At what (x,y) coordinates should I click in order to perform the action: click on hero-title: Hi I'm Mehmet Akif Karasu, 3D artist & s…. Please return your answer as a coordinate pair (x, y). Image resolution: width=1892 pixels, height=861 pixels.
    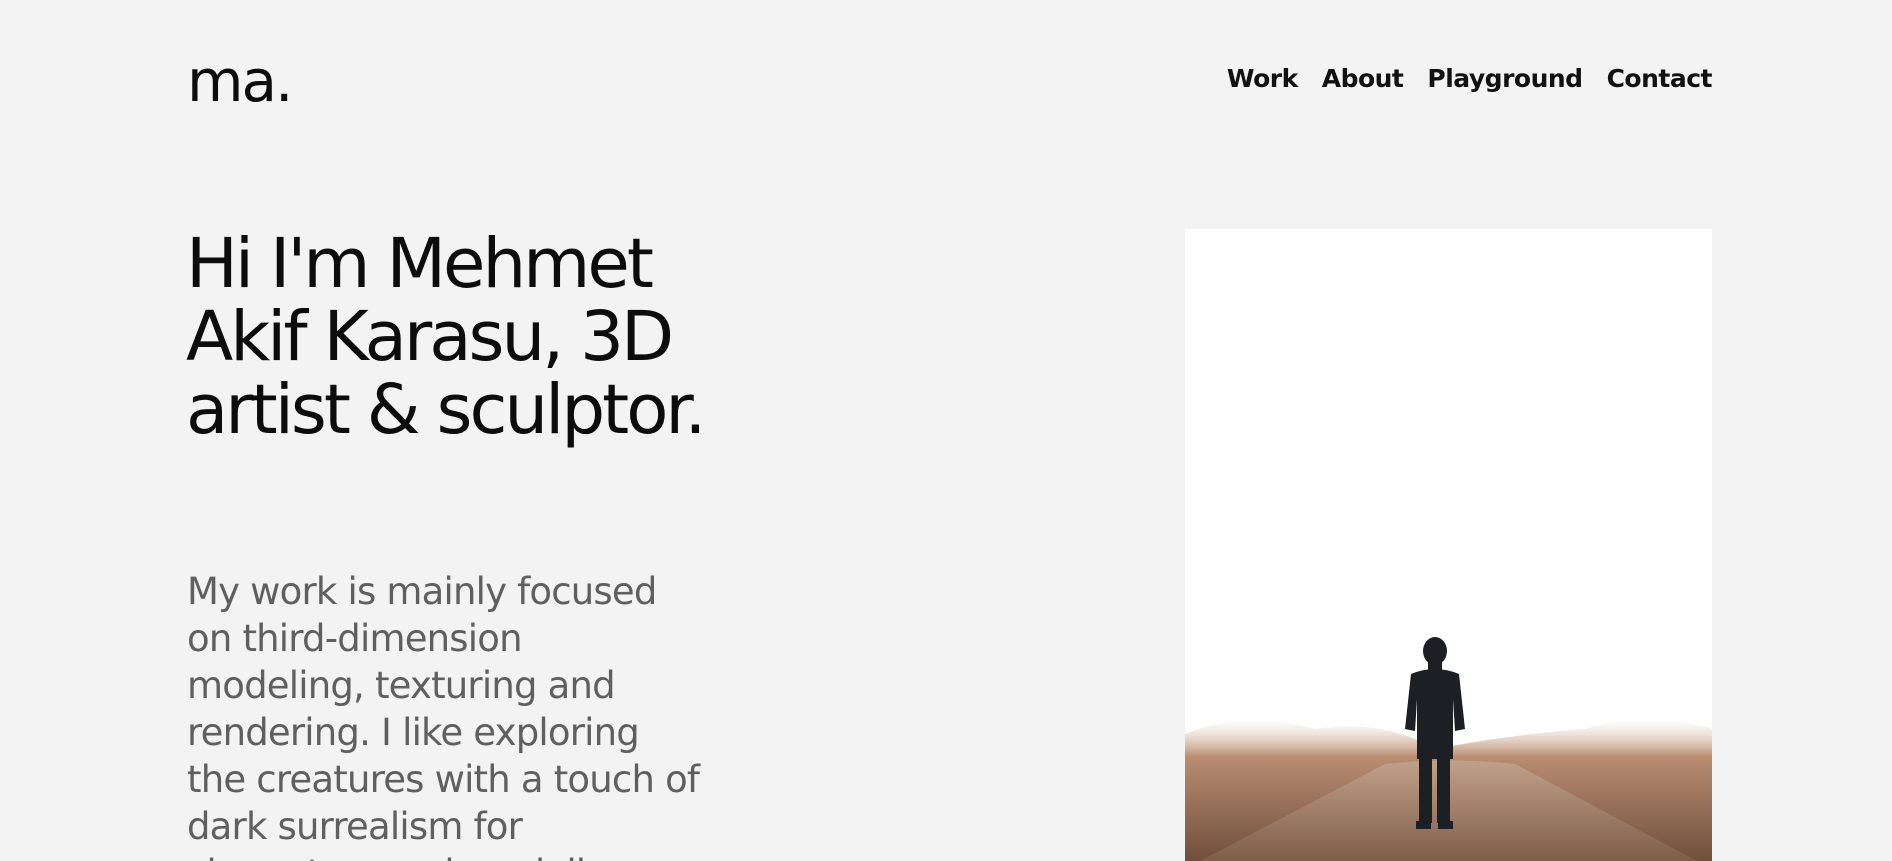
    Looking at the image, I should click on (446, 337).